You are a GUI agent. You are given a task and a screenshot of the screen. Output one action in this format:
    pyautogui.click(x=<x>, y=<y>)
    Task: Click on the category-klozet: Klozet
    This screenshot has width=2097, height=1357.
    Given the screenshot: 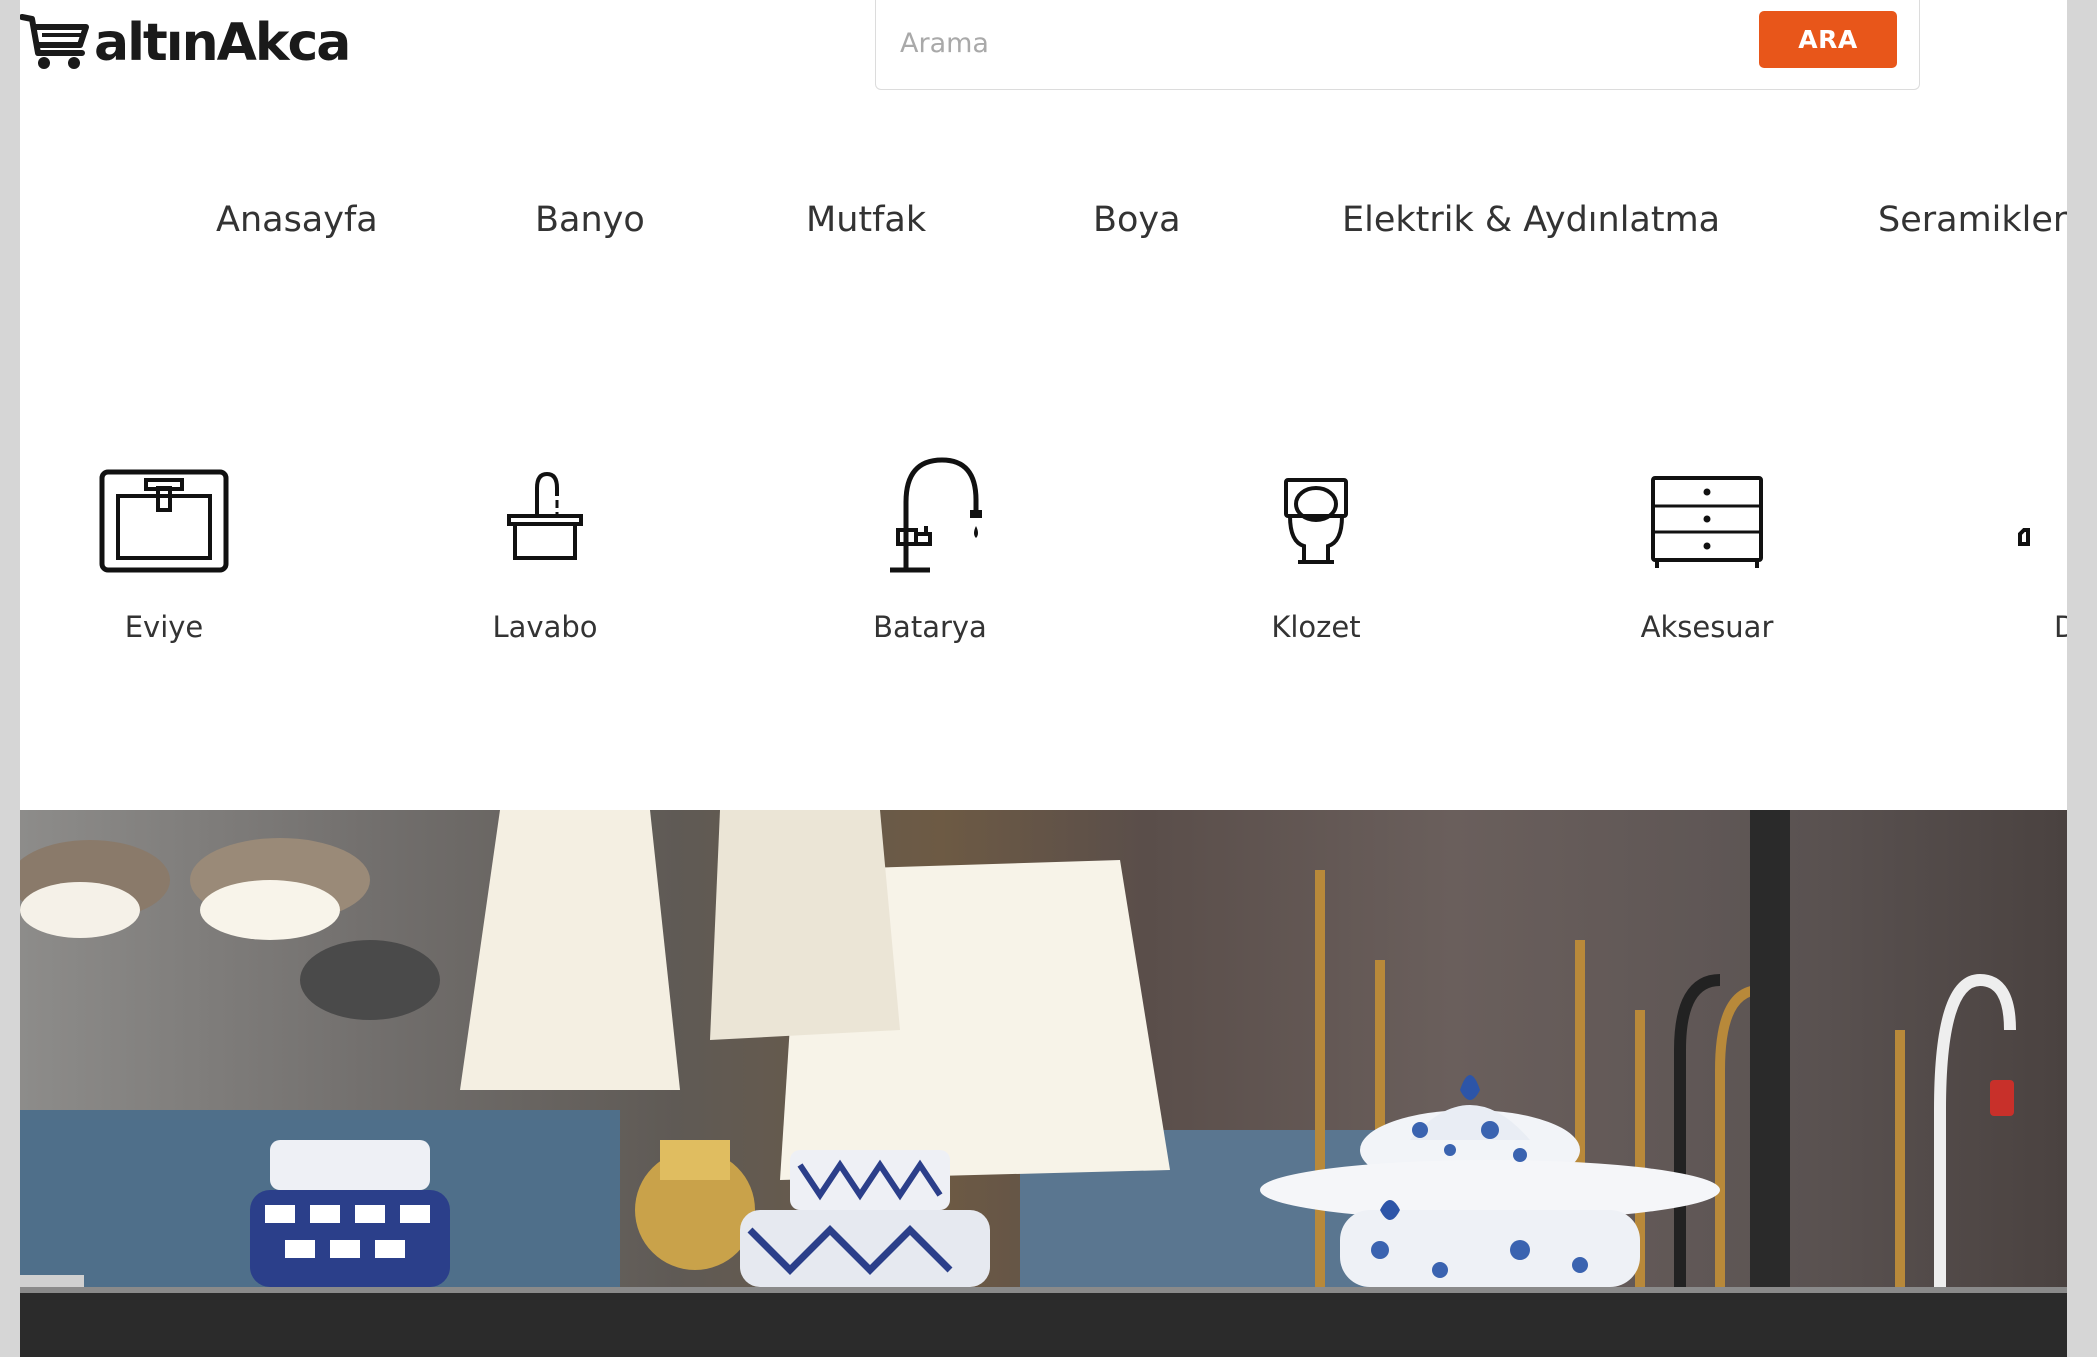 What is the action you would take?
    pyautogui.click(x=1316, y=555)
    